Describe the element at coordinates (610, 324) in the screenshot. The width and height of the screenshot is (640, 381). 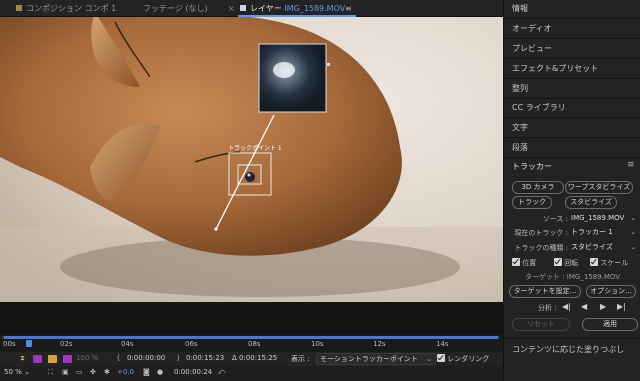
I see `apply-button: 適用` at that location.